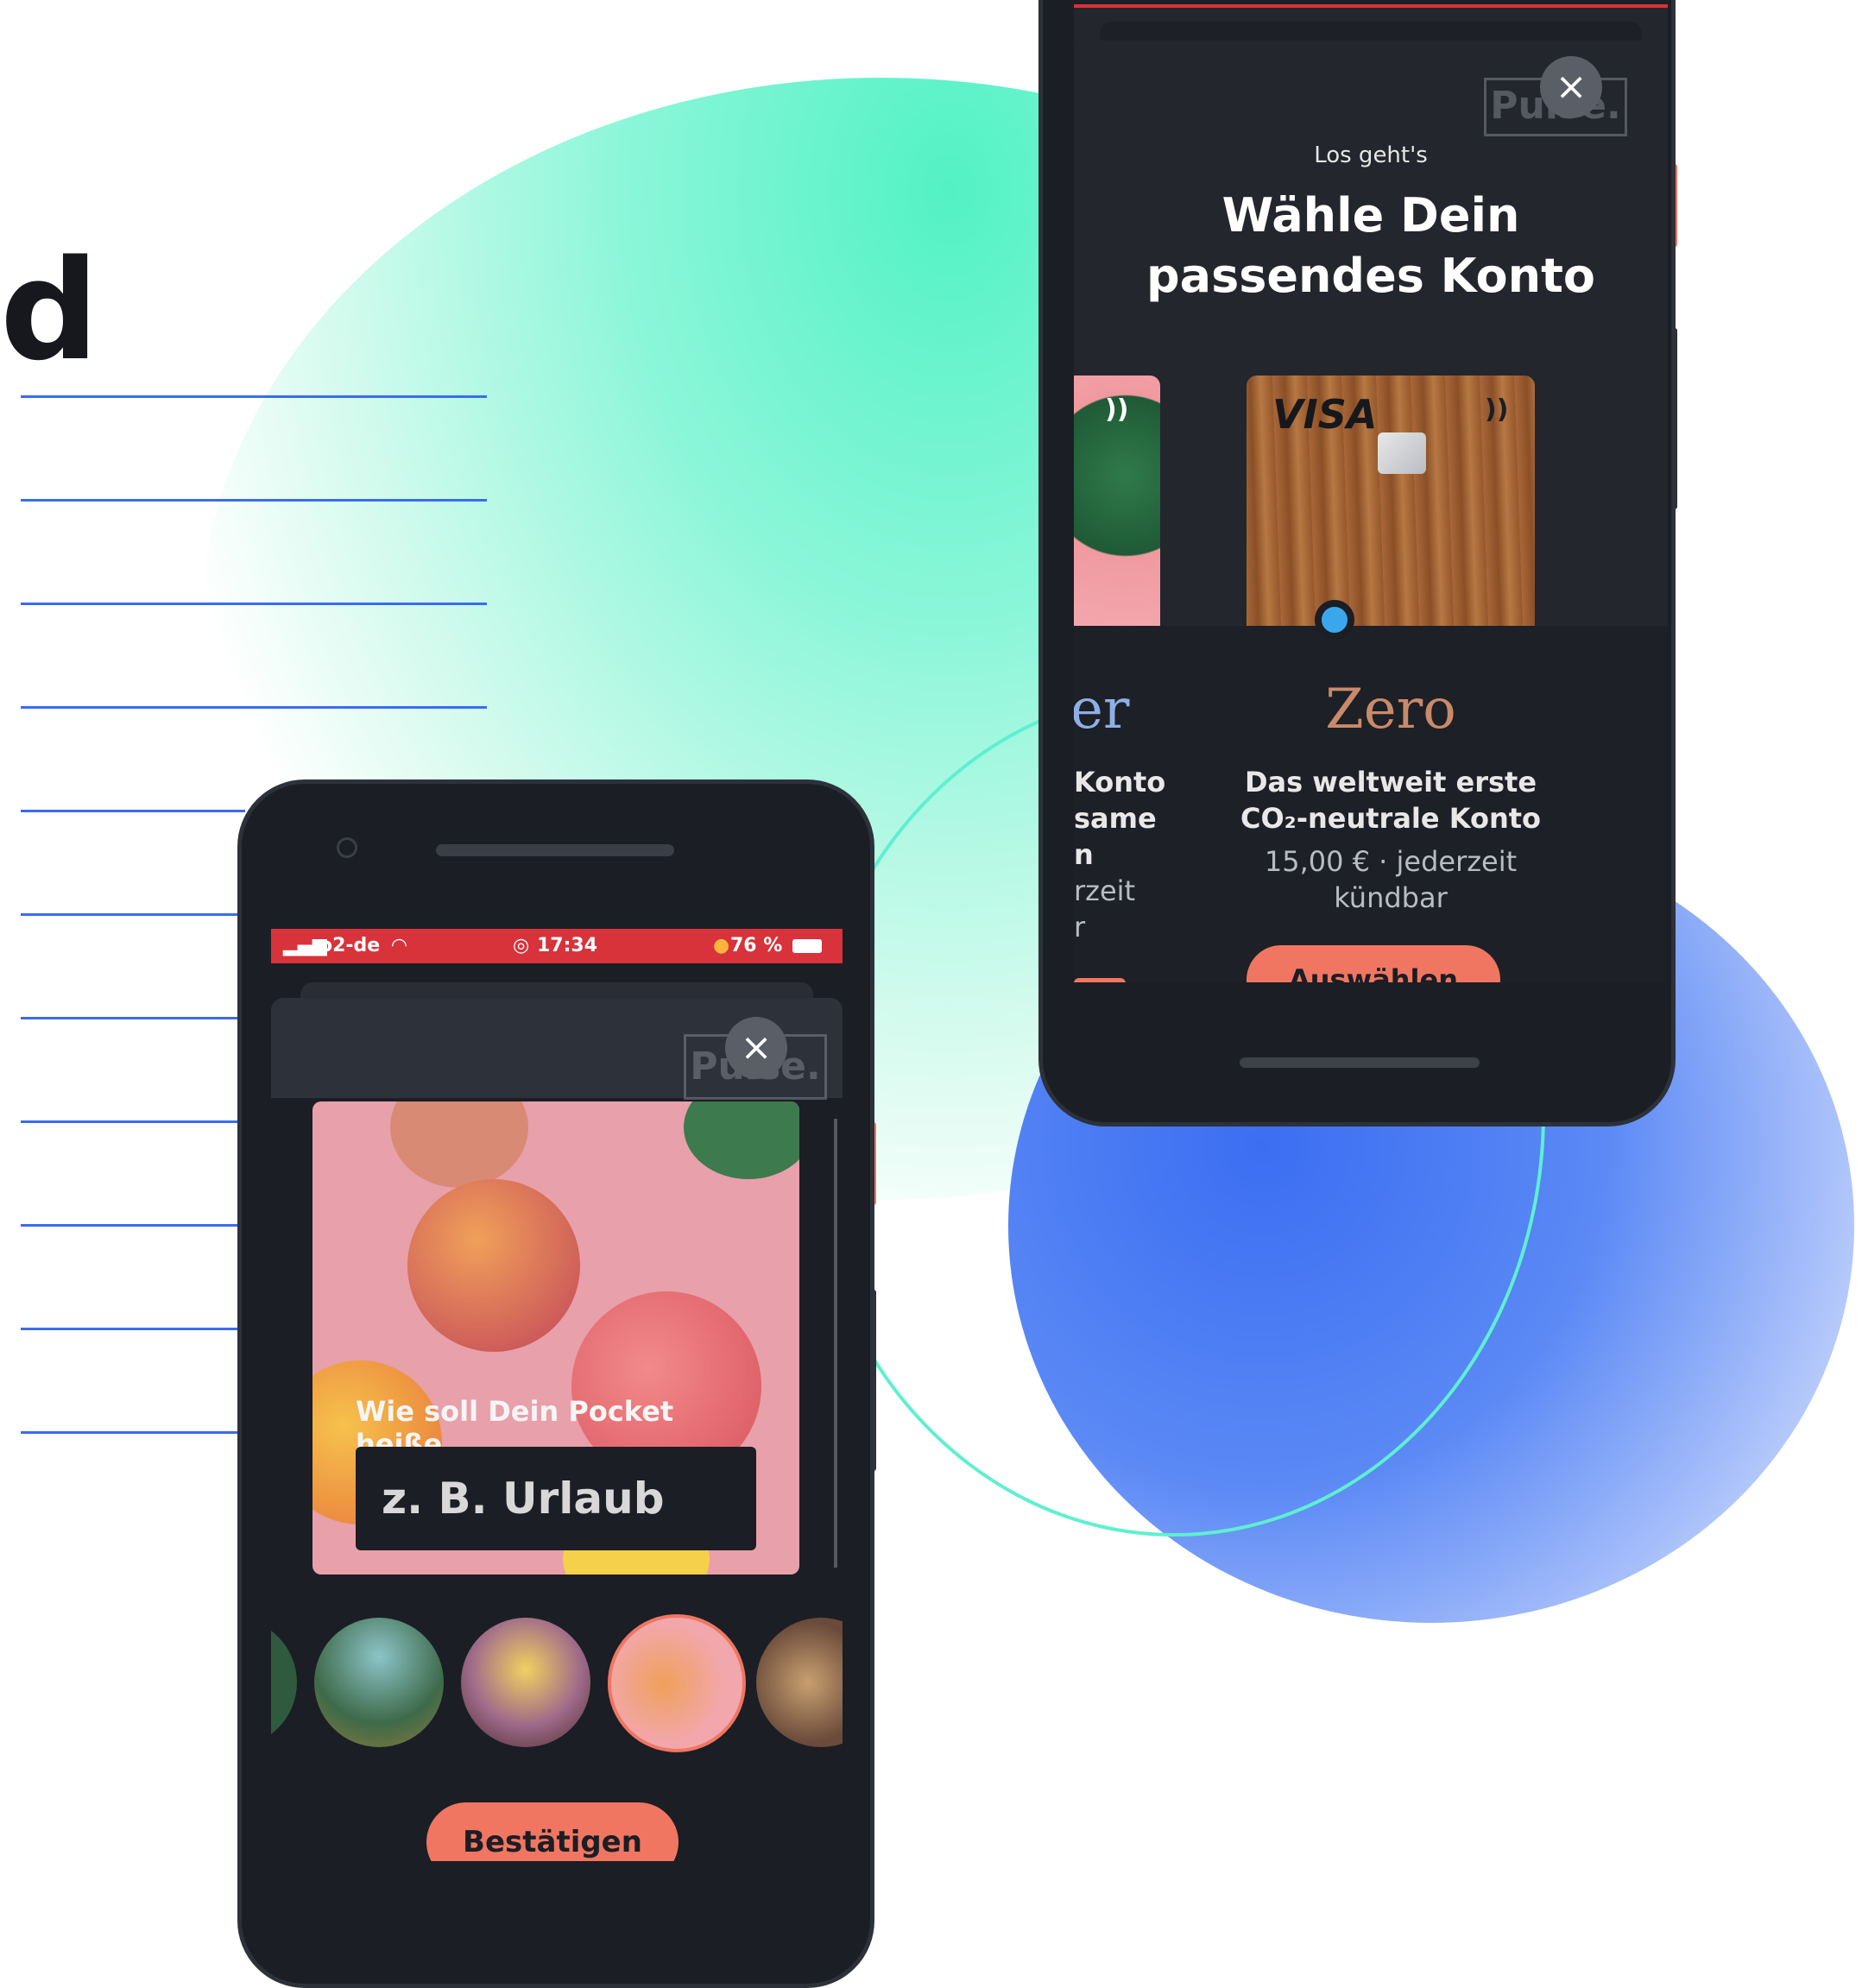 The height and width of the screenshot is (1988, 1862). Describe the element at coordinates (1402, 453) in the screenshot. I see `card-chip-icon` at that location.